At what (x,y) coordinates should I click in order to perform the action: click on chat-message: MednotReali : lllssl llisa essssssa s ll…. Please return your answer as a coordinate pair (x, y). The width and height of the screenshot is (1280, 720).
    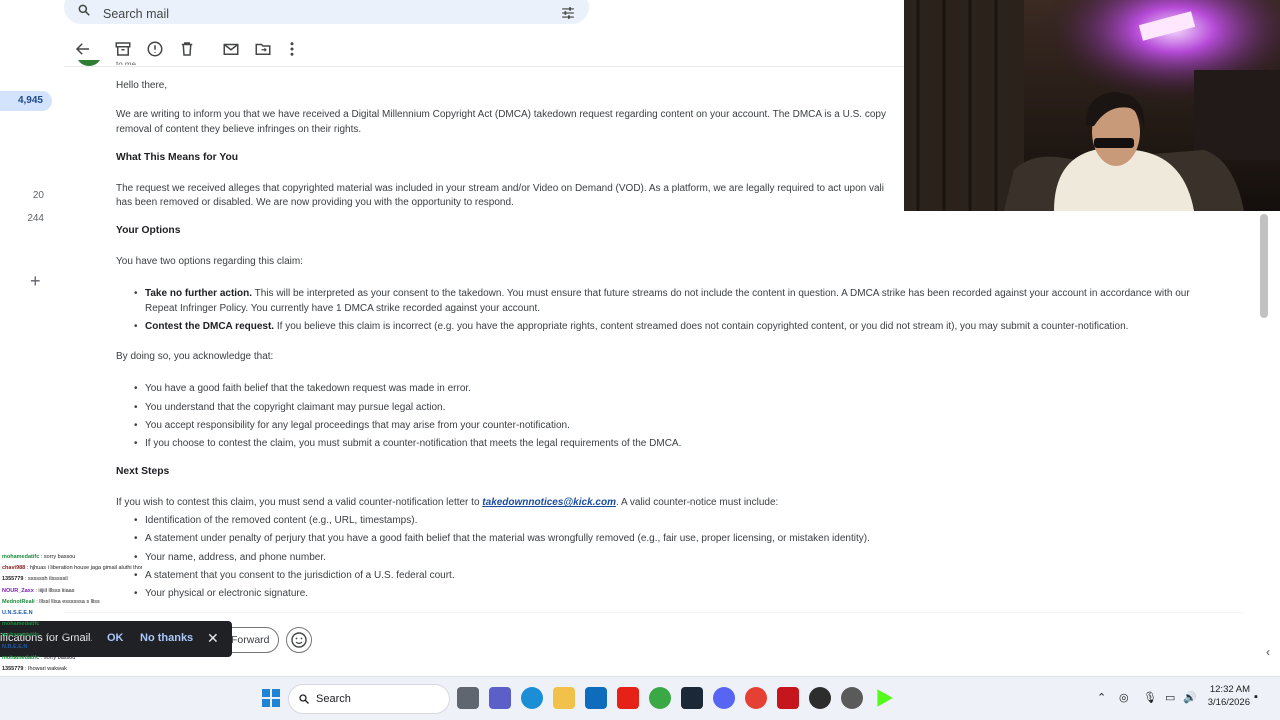
    Looking at the image, I should click on (72, 602).